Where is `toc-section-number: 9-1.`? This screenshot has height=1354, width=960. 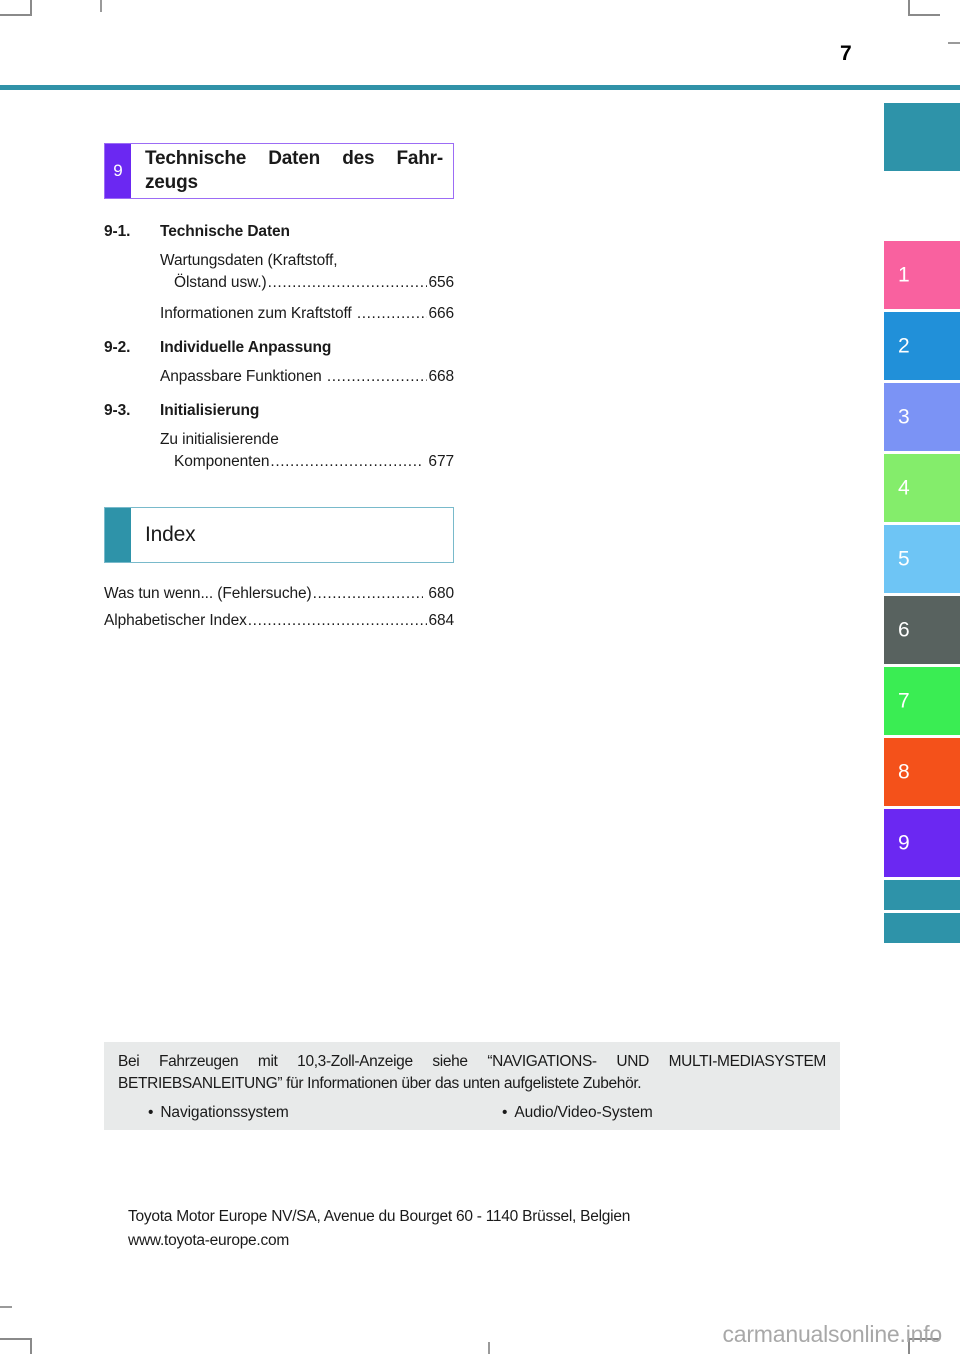 toc-section-number: 9-1. is located at coordinates (117, 231).